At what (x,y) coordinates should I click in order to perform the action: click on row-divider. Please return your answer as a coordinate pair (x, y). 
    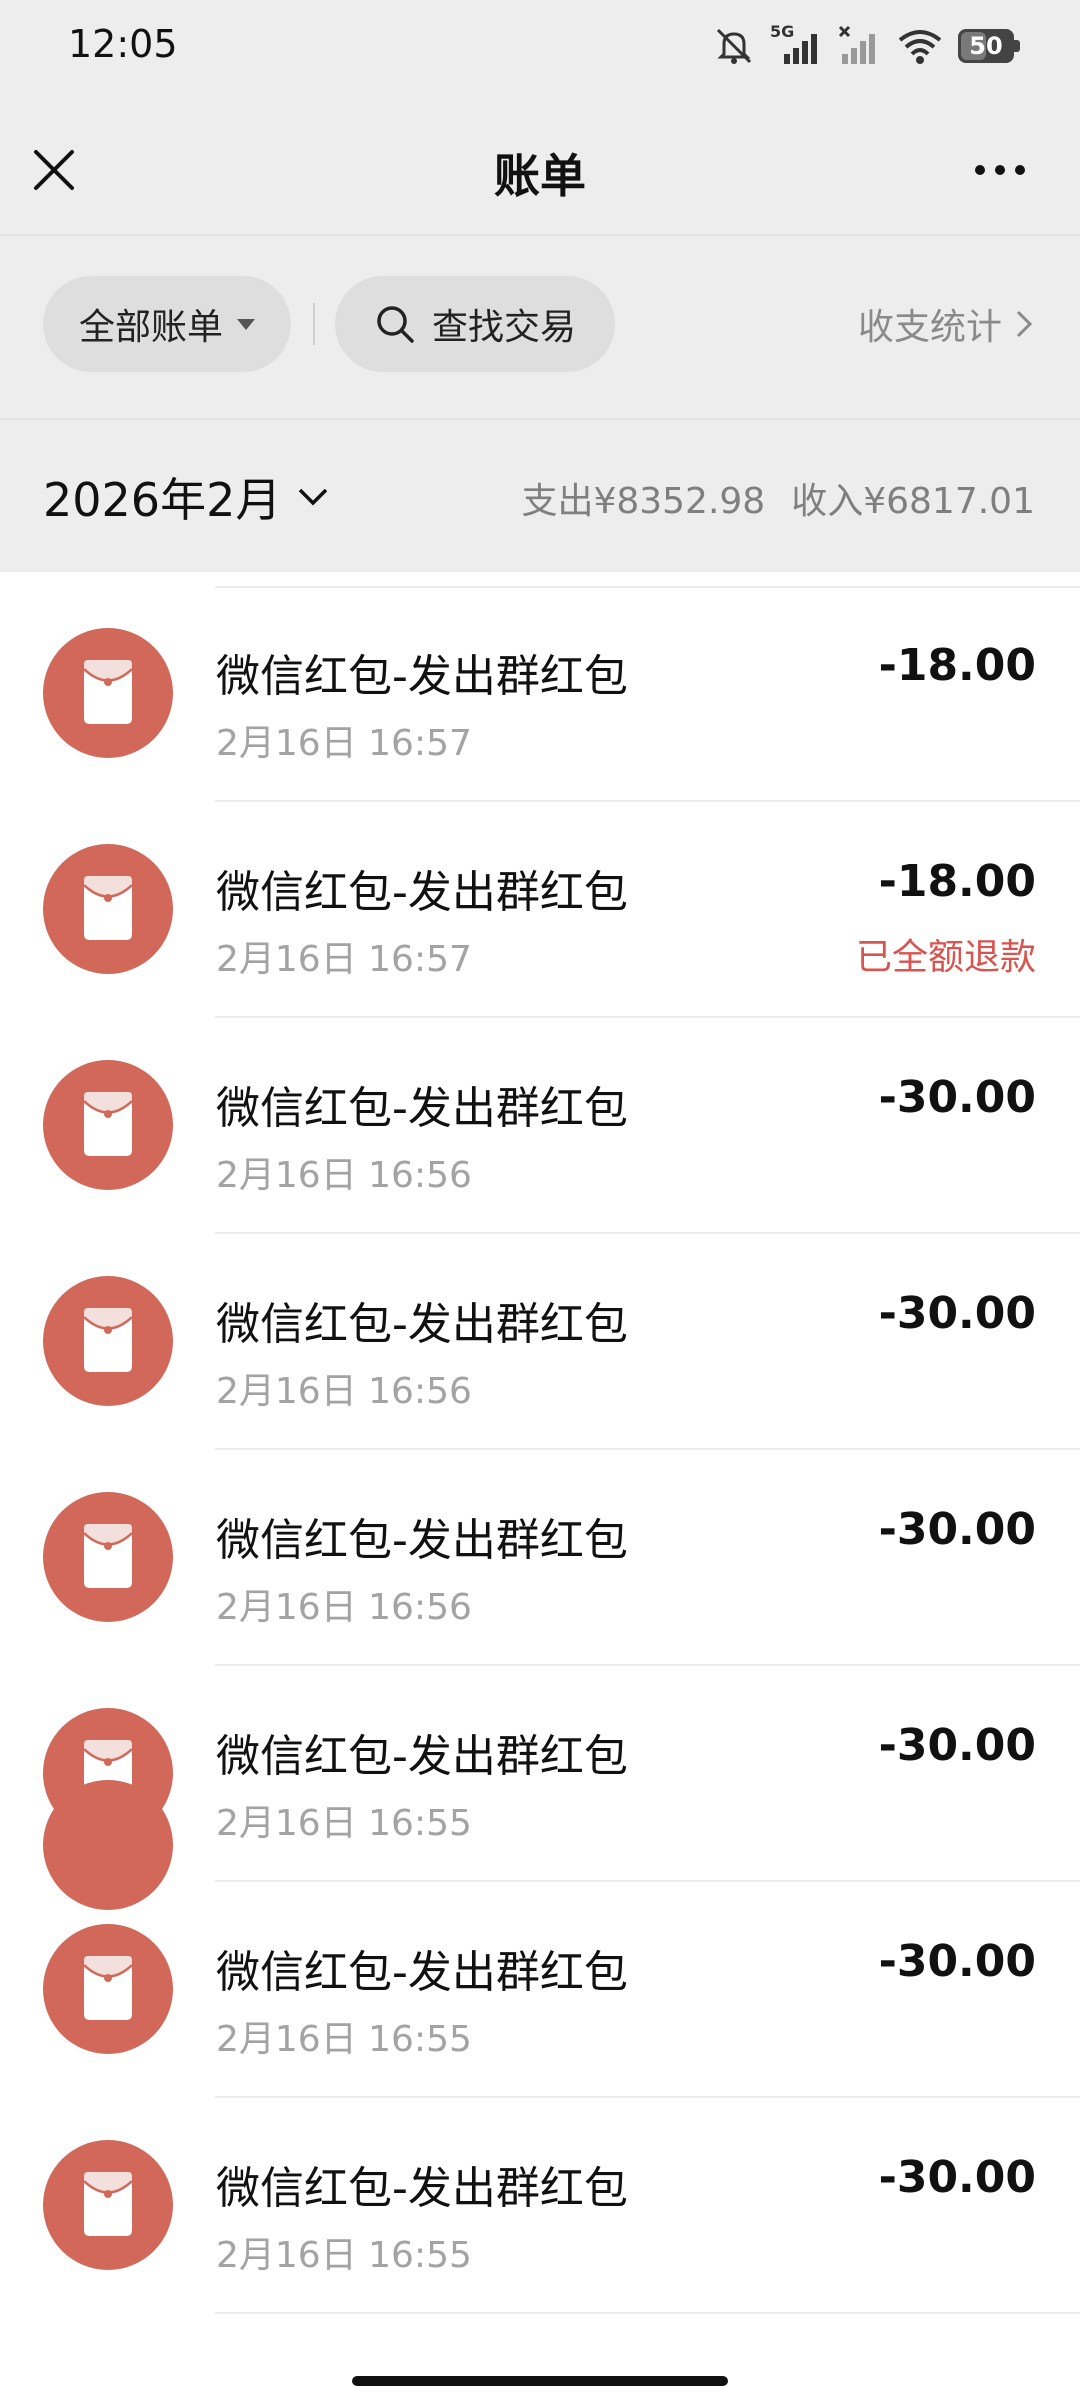
    Looking at the image, I should click on (647, 2313).